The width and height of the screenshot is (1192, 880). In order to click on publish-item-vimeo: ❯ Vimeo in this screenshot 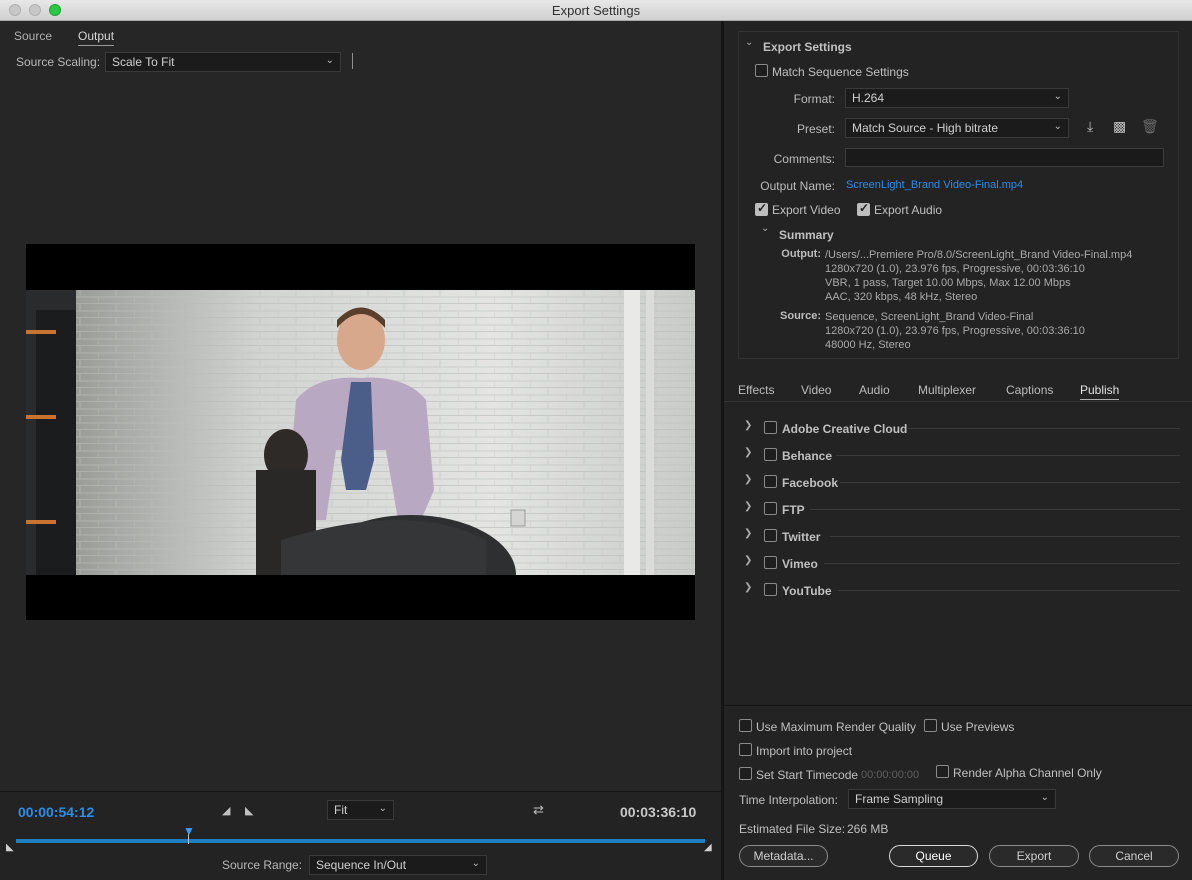, I will do `click(958, 565)`.